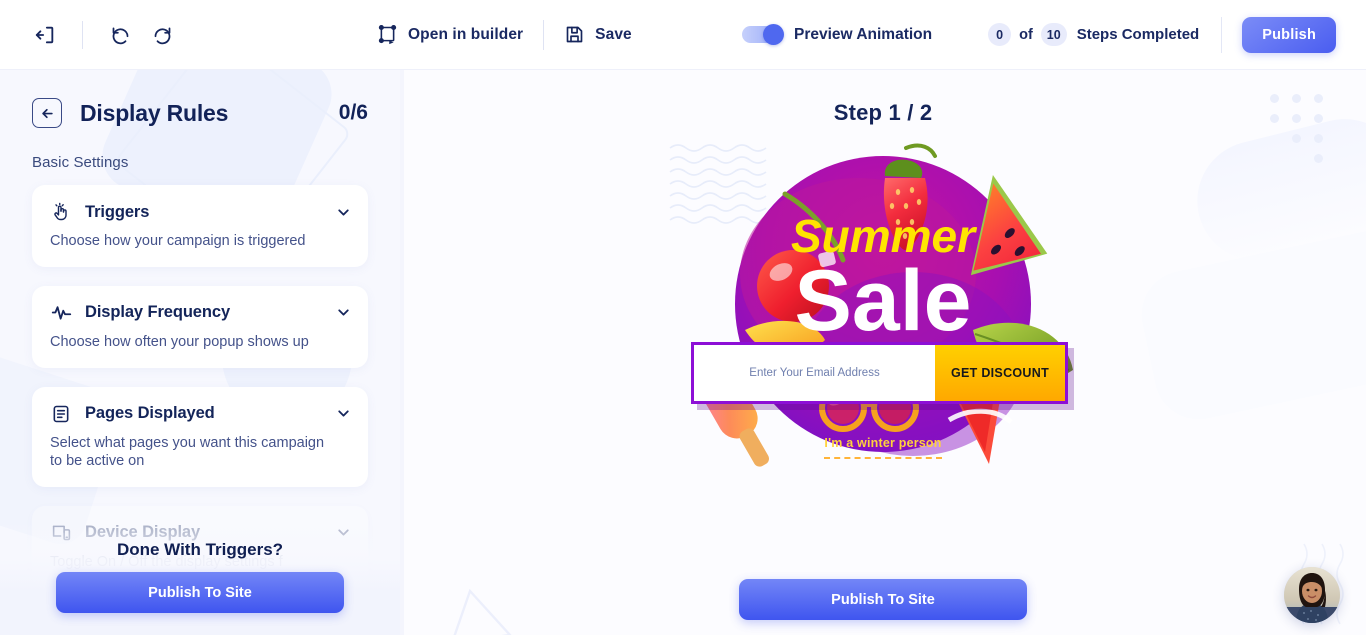 The image size is (1366, 635). What do you see at coordinates (613, 34) in the screenshot?
I see `save-label: Save` at bounding box center [613, 34].